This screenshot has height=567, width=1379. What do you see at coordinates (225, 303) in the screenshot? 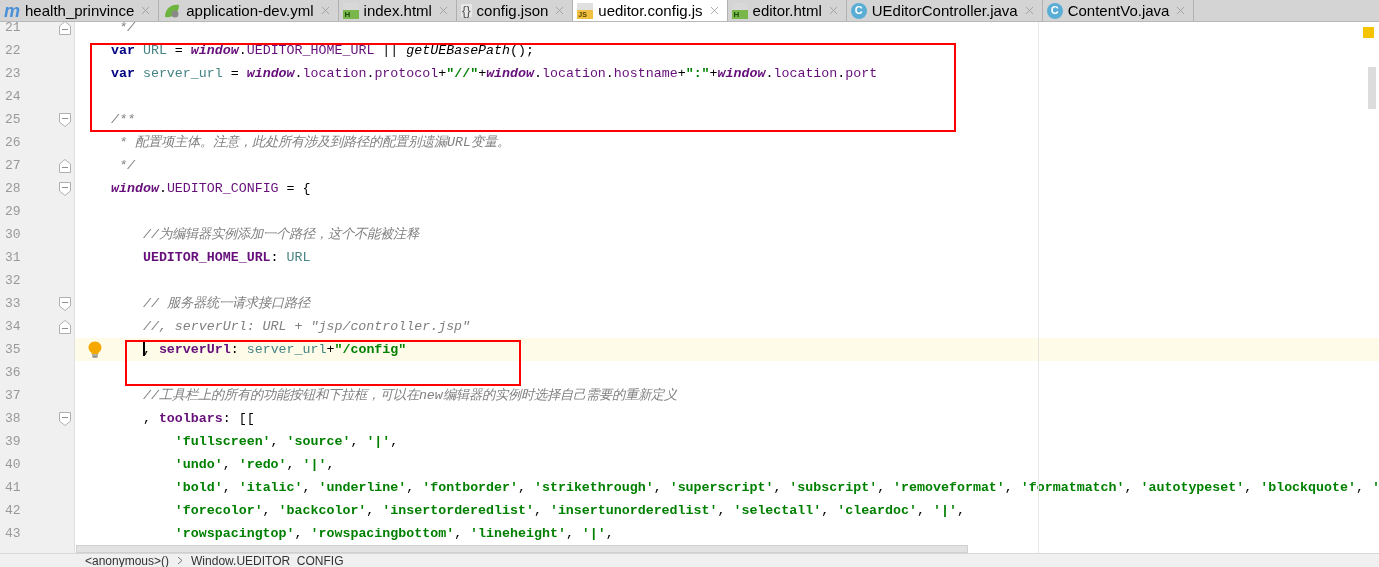
I see `code-line: // 服务器统一请求接口路径` at bounding box center [225, 303].